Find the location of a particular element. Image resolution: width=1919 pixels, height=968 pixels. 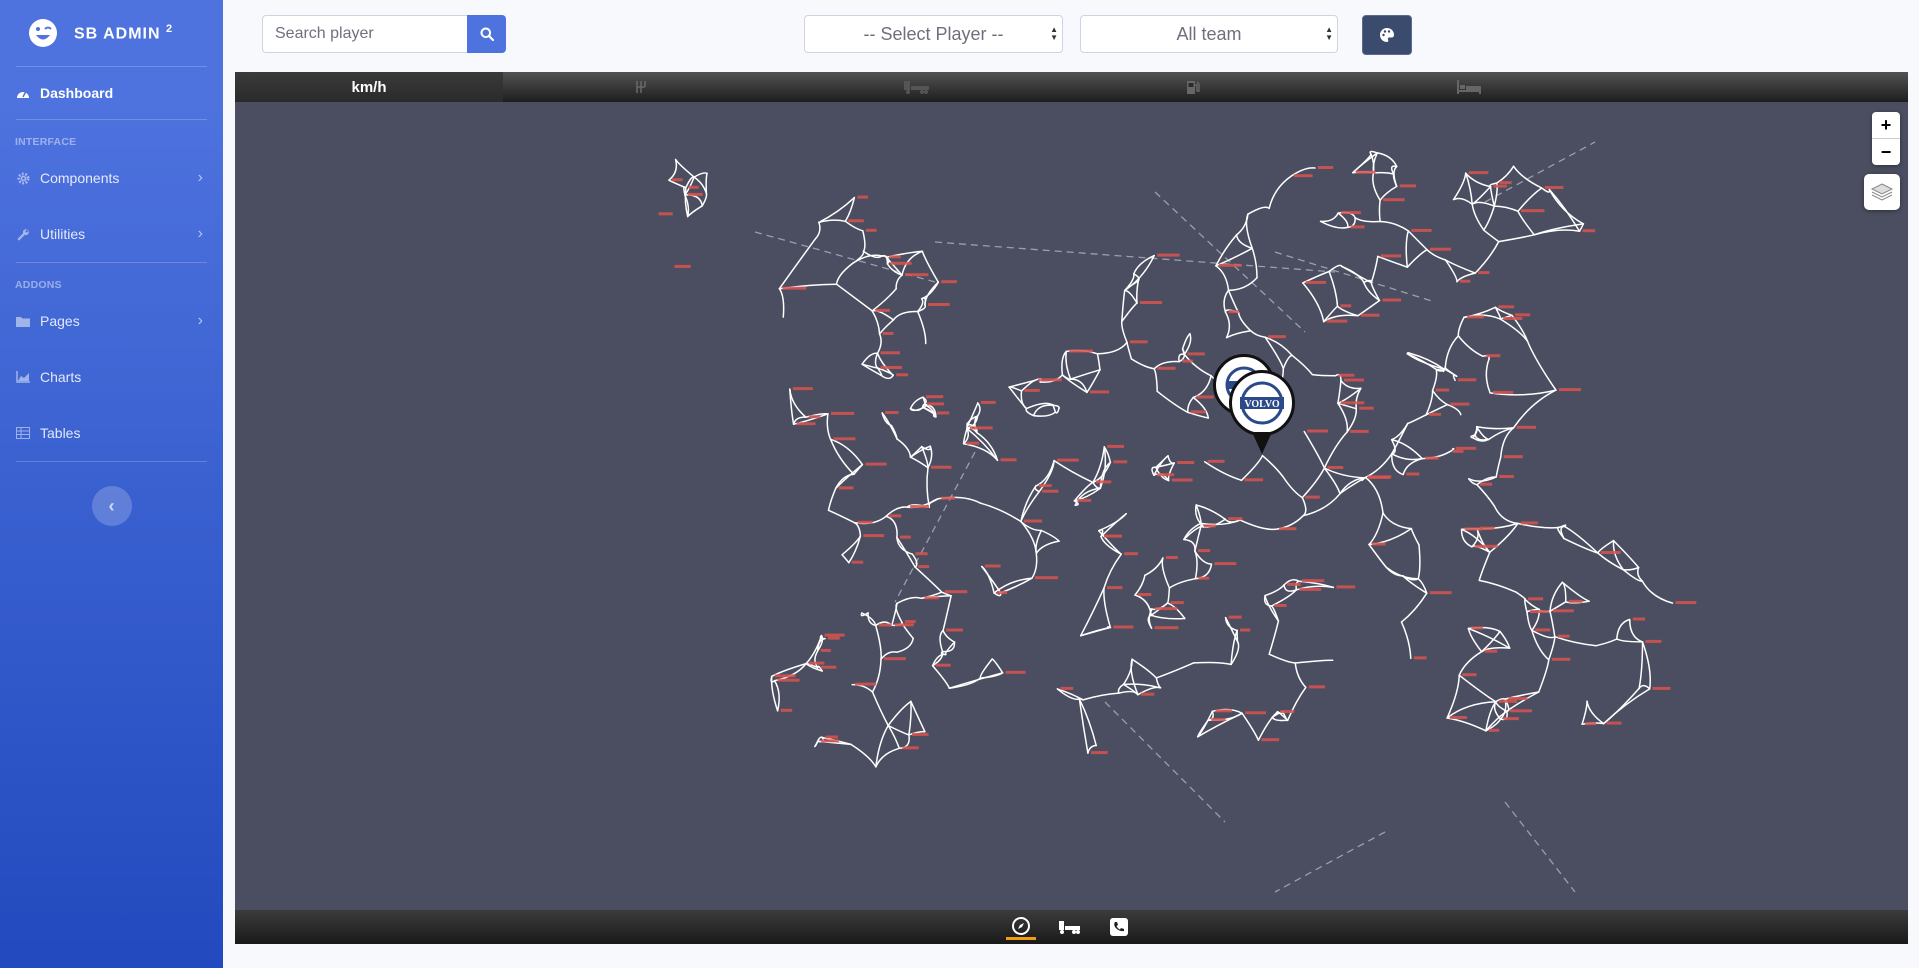

sidebar-divider is located at coordinates (111, 461).